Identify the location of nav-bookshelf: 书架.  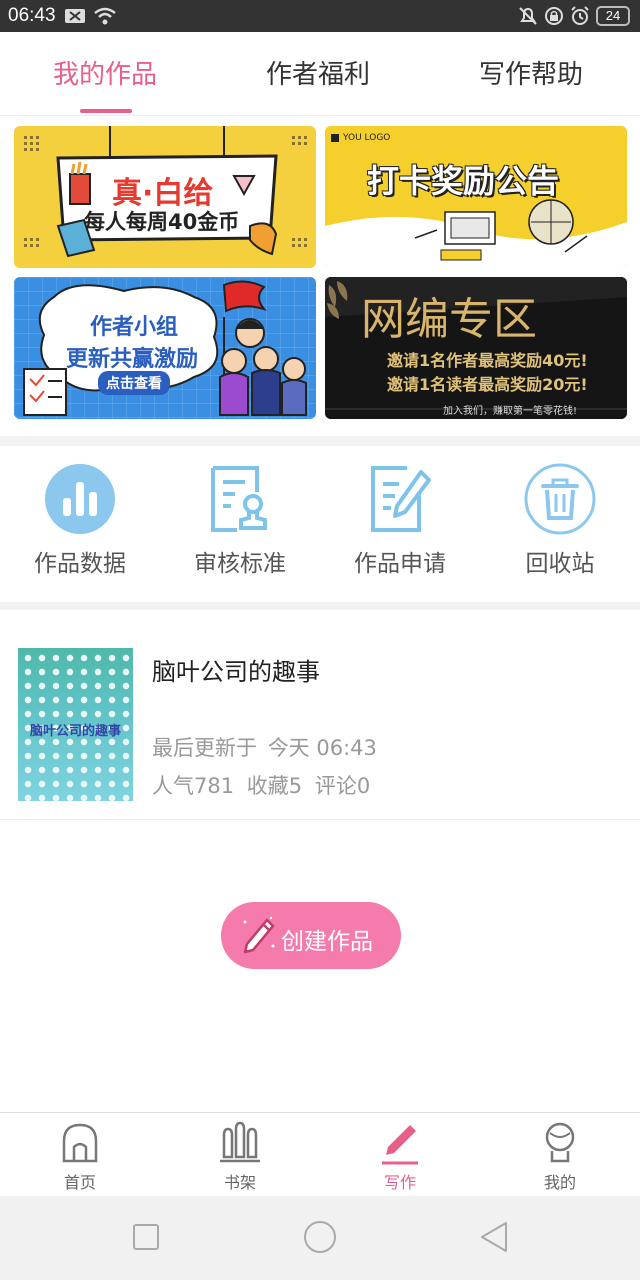
(240, 1155).